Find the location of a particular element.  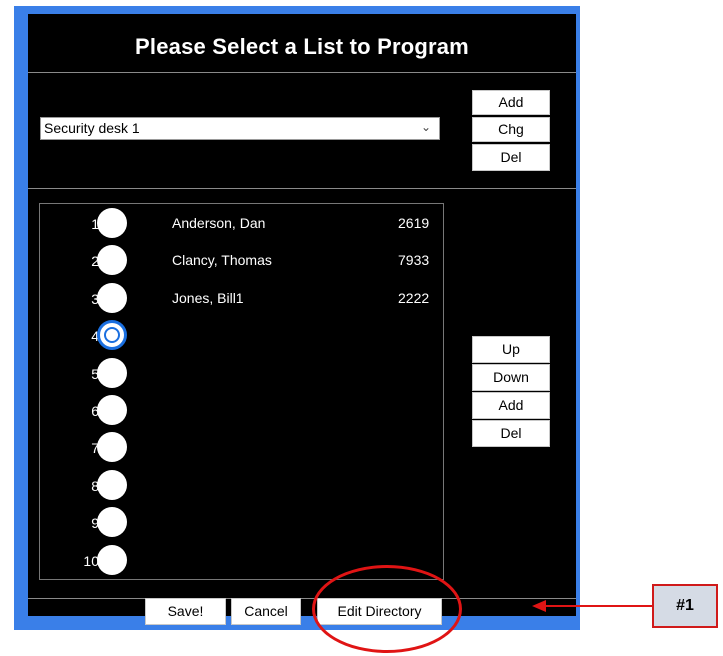

chevron-down-icon: ⌄ is located at coordinates (425, 127).